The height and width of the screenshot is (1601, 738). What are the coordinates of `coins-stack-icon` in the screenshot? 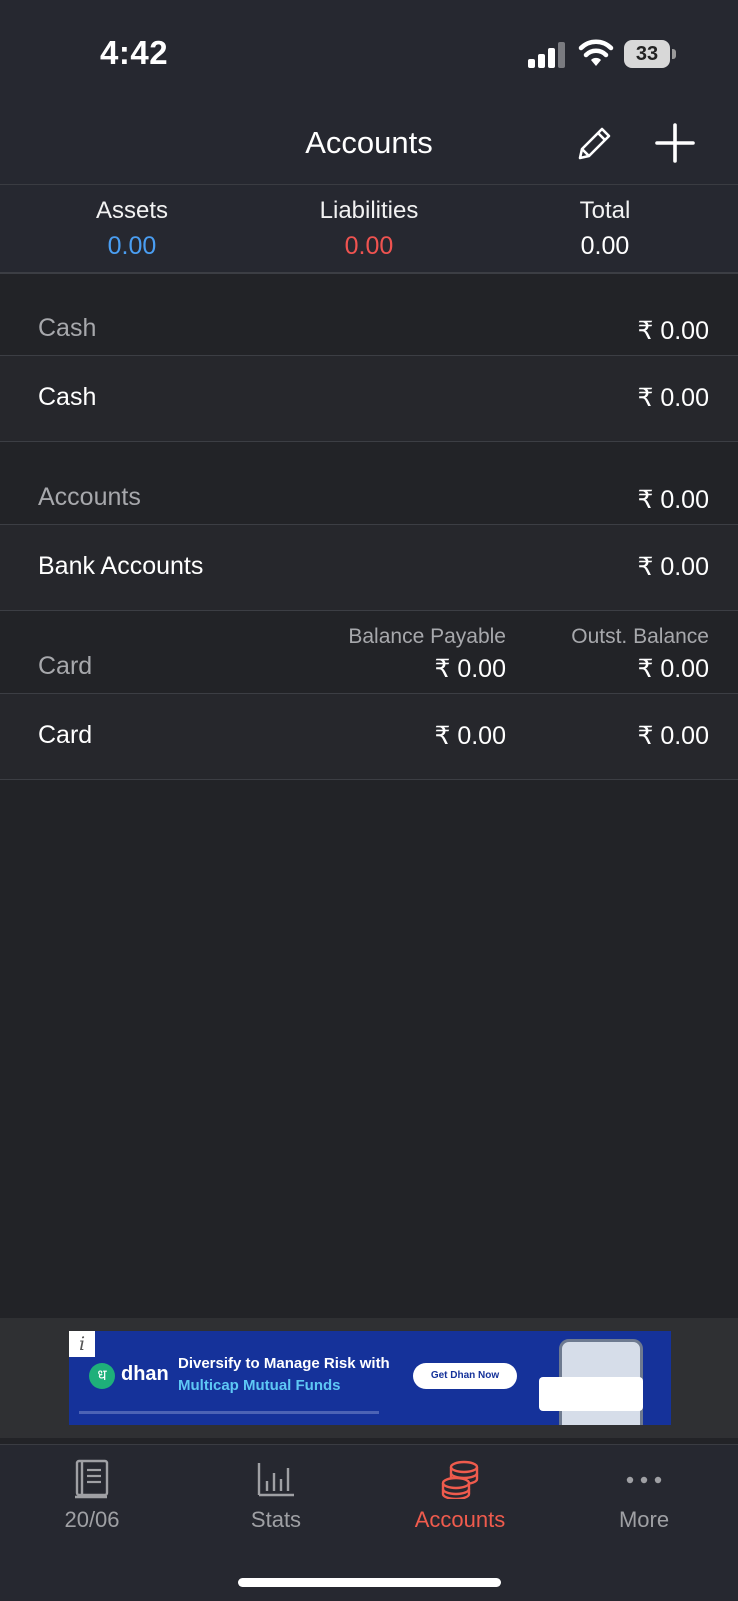 It's located at (460, 1479).